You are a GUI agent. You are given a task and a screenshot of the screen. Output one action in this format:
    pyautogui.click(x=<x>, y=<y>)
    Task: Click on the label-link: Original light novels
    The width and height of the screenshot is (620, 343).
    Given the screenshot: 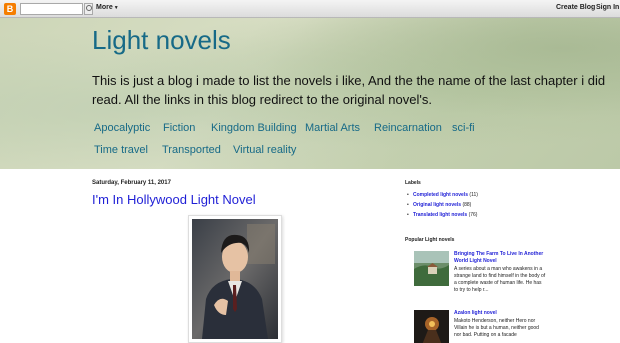 What is the action you would take?
    pyautogui.click(x=437, y=205)
    